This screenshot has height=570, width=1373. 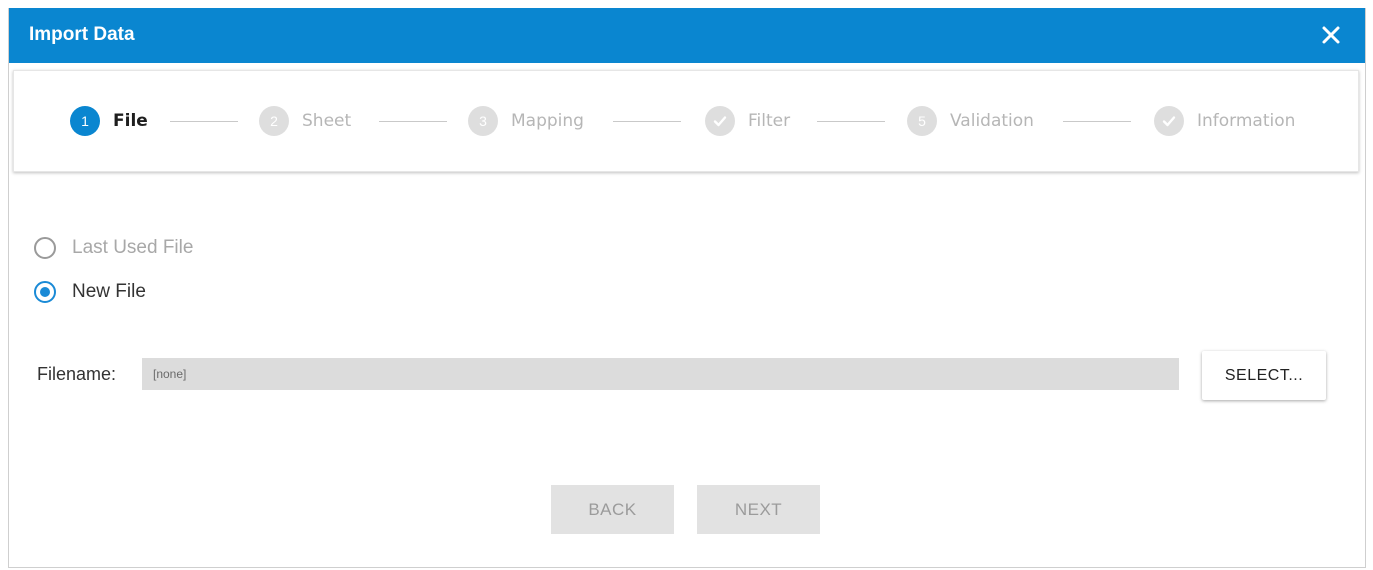 I want to click on step-sheet: 2 Sheet, so click(x=305, y=121).